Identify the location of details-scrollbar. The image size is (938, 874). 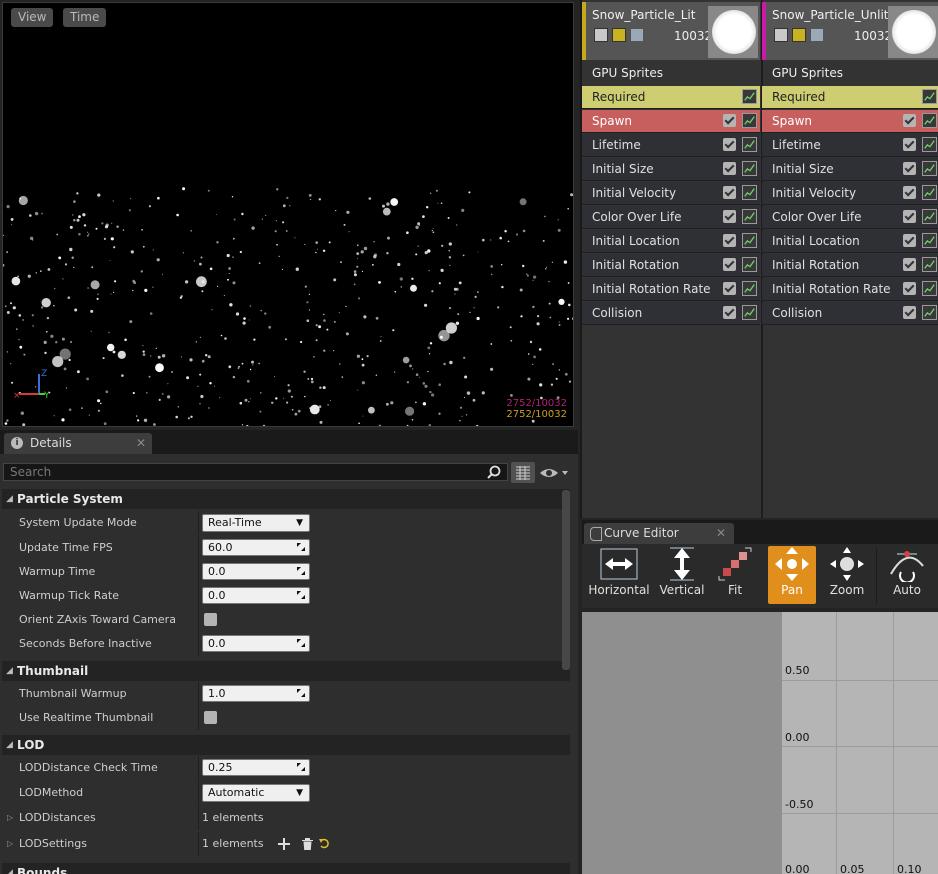
(566, 580).